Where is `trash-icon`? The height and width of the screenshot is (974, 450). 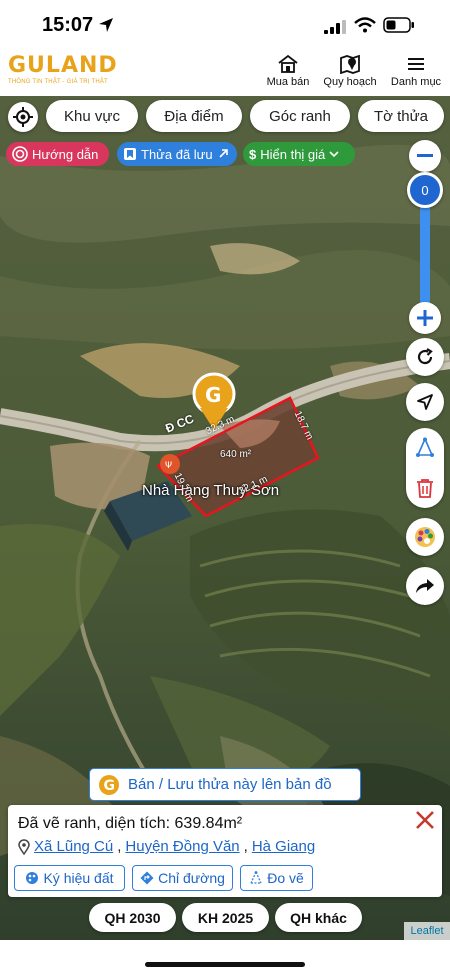
trash-icon is located at coordinates (425, 488).